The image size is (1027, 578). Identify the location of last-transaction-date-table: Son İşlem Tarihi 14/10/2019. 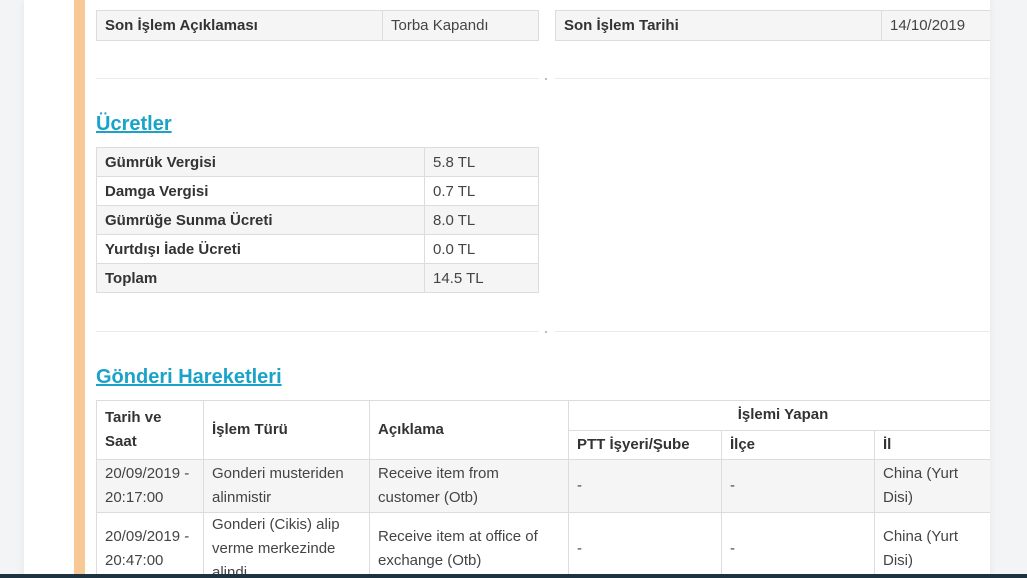
(772, 25).